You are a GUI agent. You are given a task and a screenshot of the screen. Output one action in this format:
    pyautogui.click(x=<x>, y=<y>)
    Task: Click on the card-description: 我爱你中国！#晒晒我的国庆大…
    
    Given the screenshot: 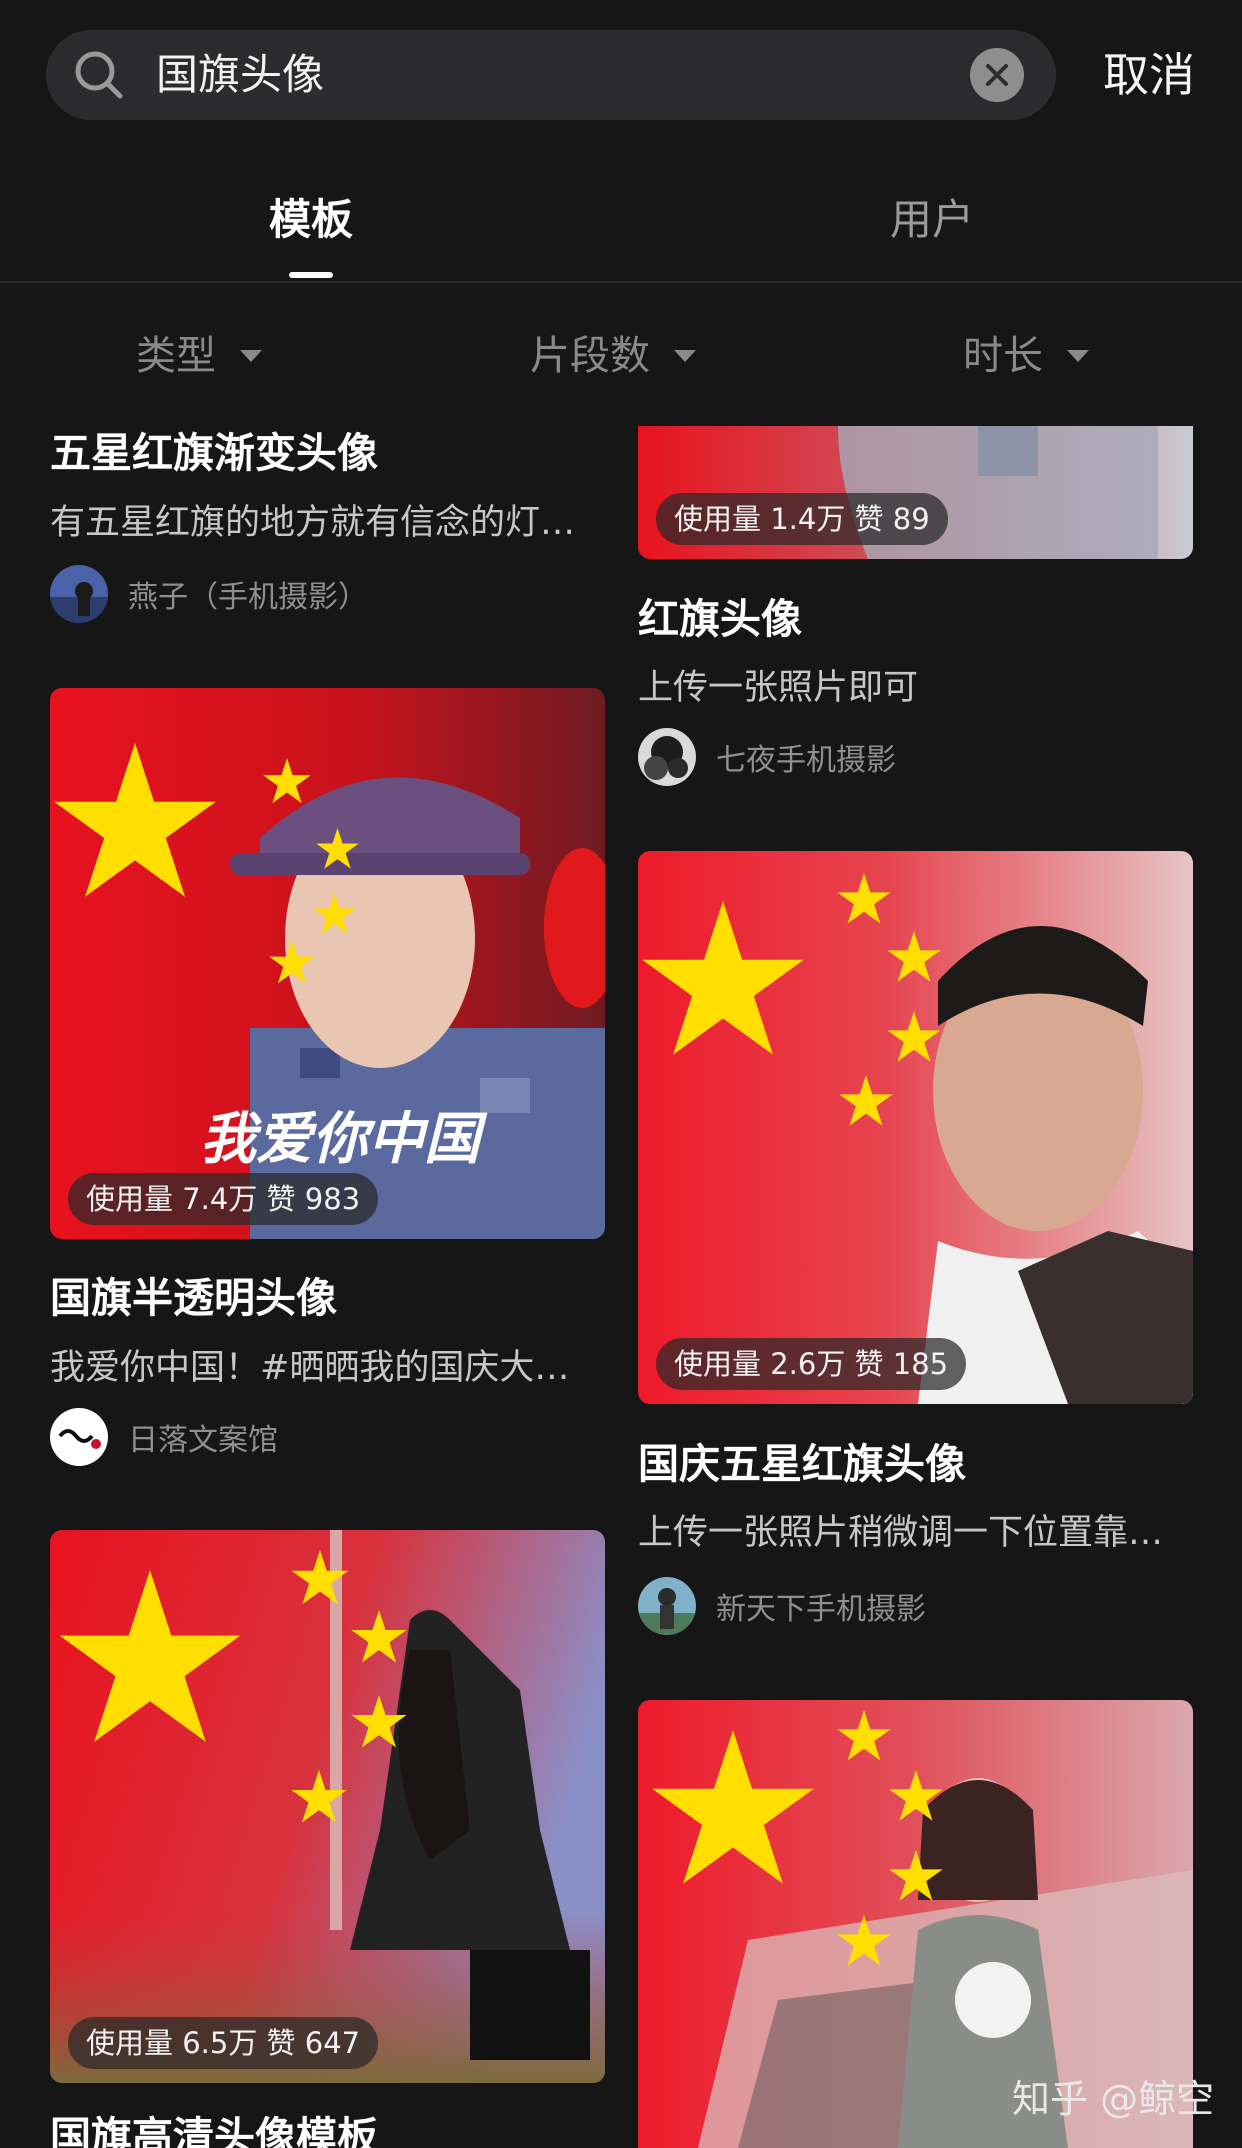 What is the action you would take?
    pyautogui.click(x=310, y=1368)
    